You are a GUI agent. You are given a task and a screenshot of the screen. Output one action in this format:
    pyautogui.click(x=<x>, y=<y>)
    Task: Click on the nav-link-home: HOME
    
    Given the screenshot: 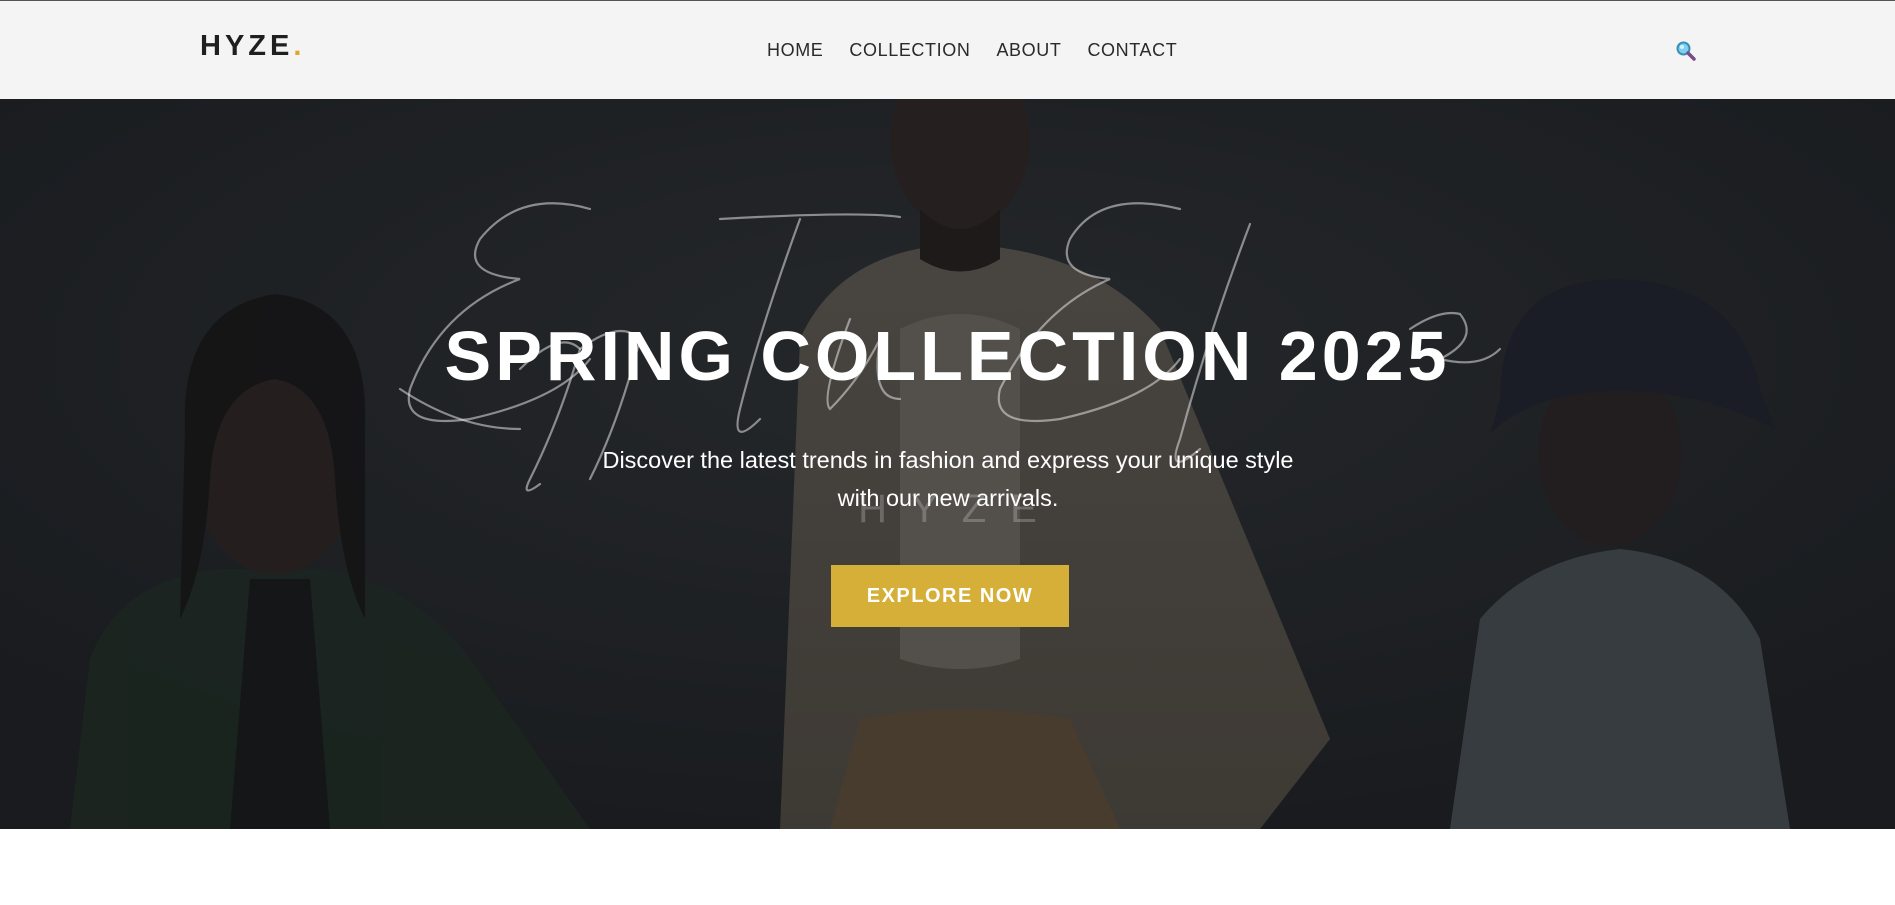 What is the action you would take?
    pyautogui.click(x=795, y=50)
    